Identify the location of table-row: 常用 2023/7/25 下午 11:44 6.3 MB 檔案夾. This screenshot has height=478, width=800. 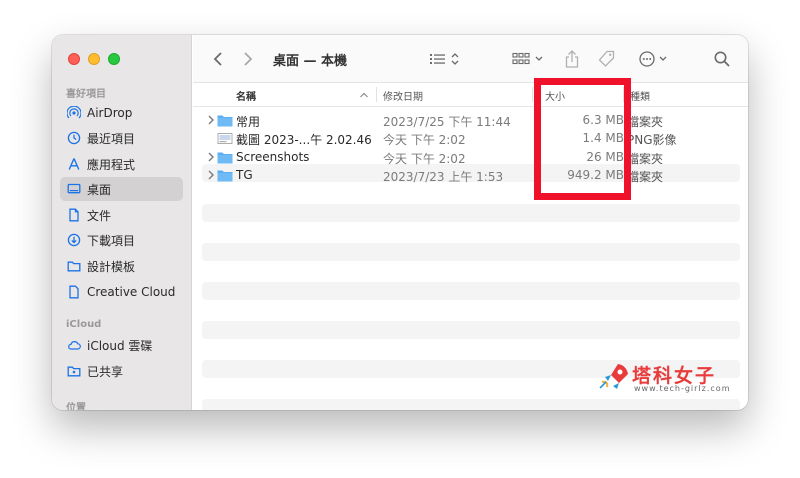
(471, 121).